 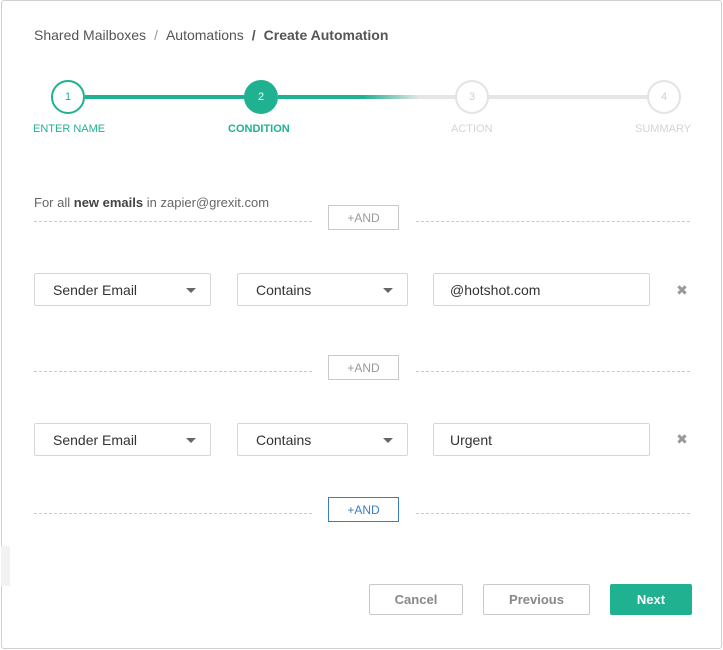 What do you see at coordinates (651, 599) in the screenshot?
I see `next-button: Next` at bounding box center [651, 599].